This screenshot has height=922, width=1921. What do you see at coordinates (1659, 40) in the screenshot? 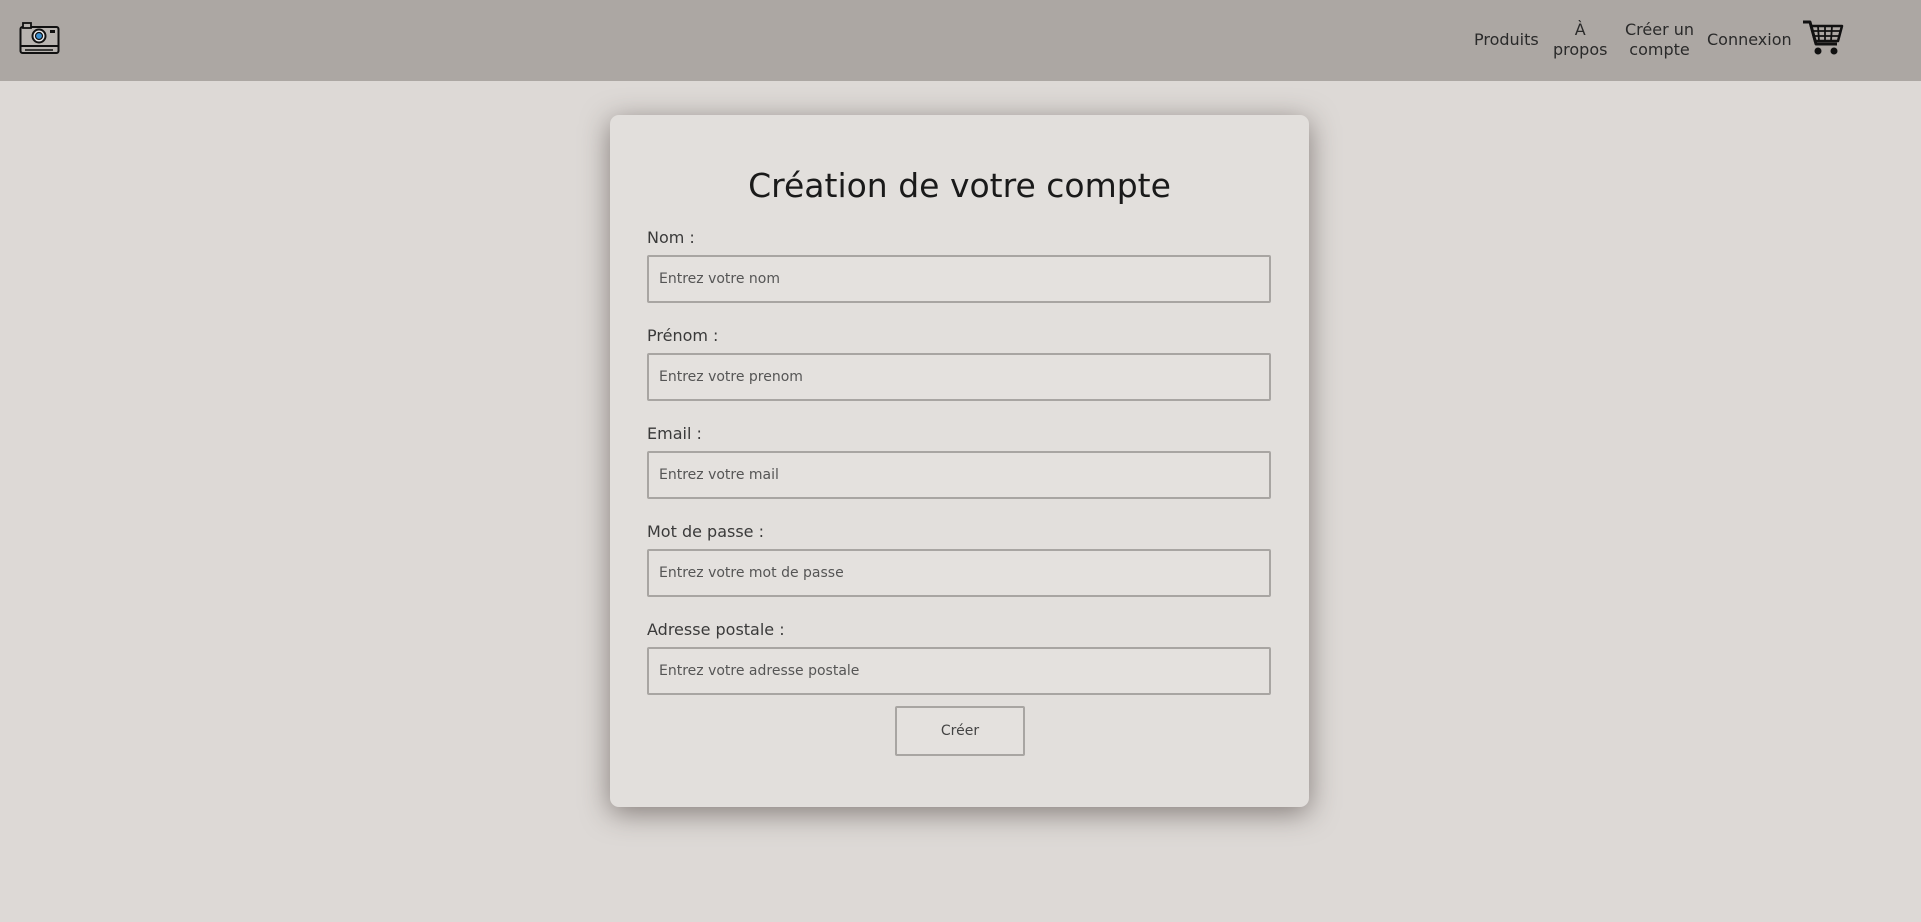
I see `nav-link-creer-compte: Créer un compte` at bounding box center [1659, 40].